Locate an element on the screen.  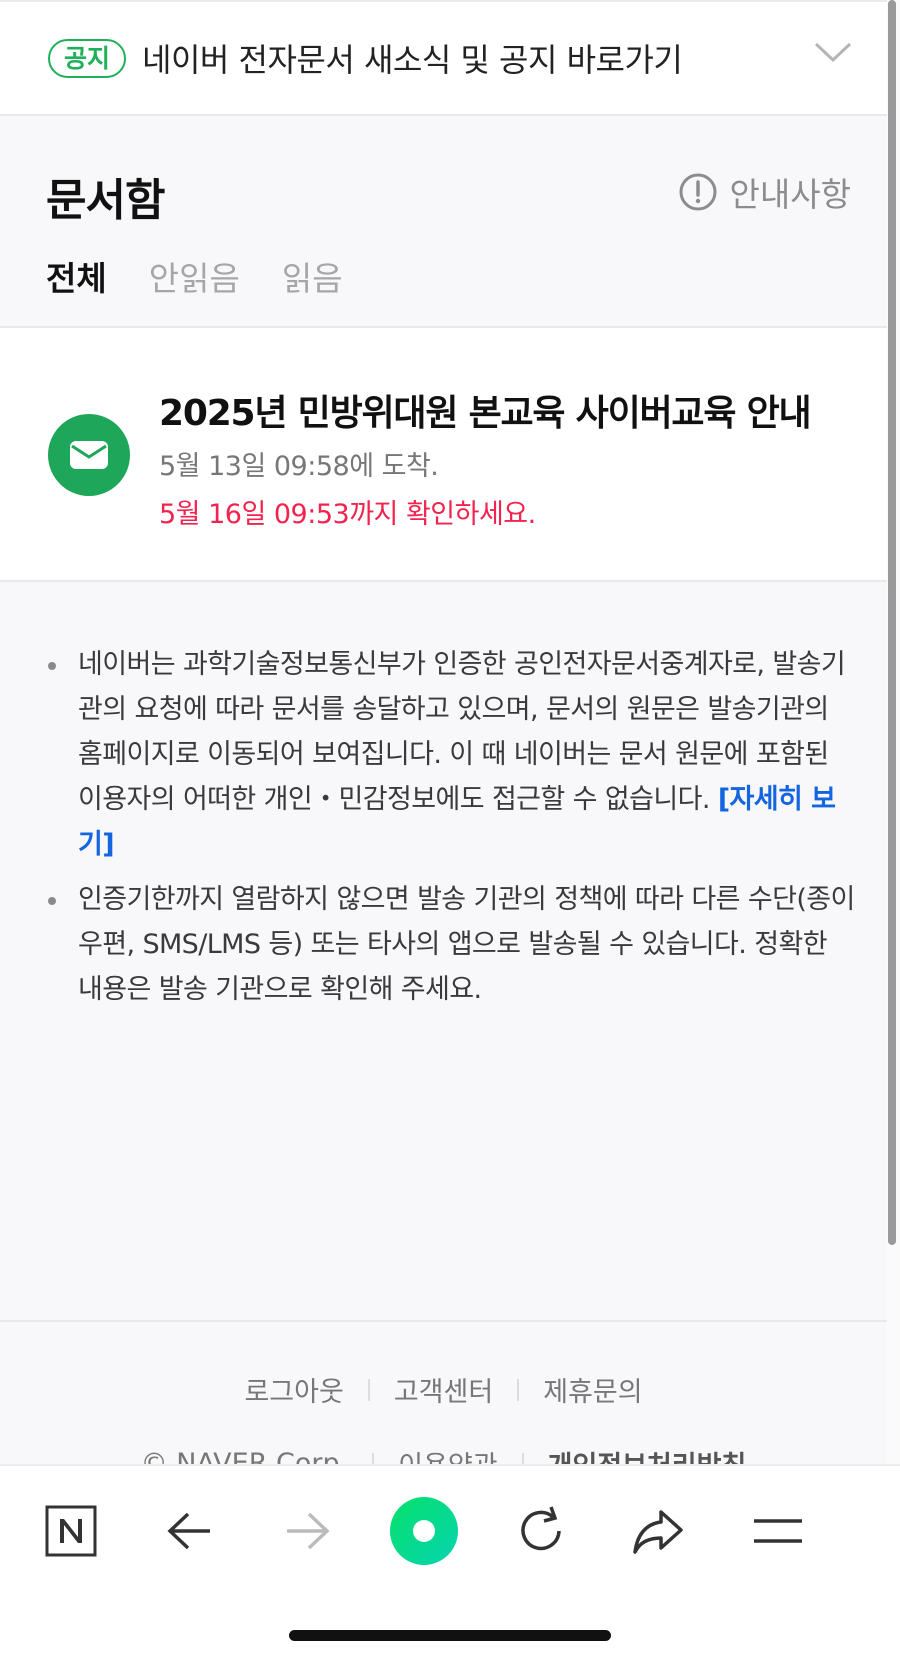
notice-bar: 공지 네이버 전자문서 새소식 및 공지 바로가기 is located at coordinates (443, 58).